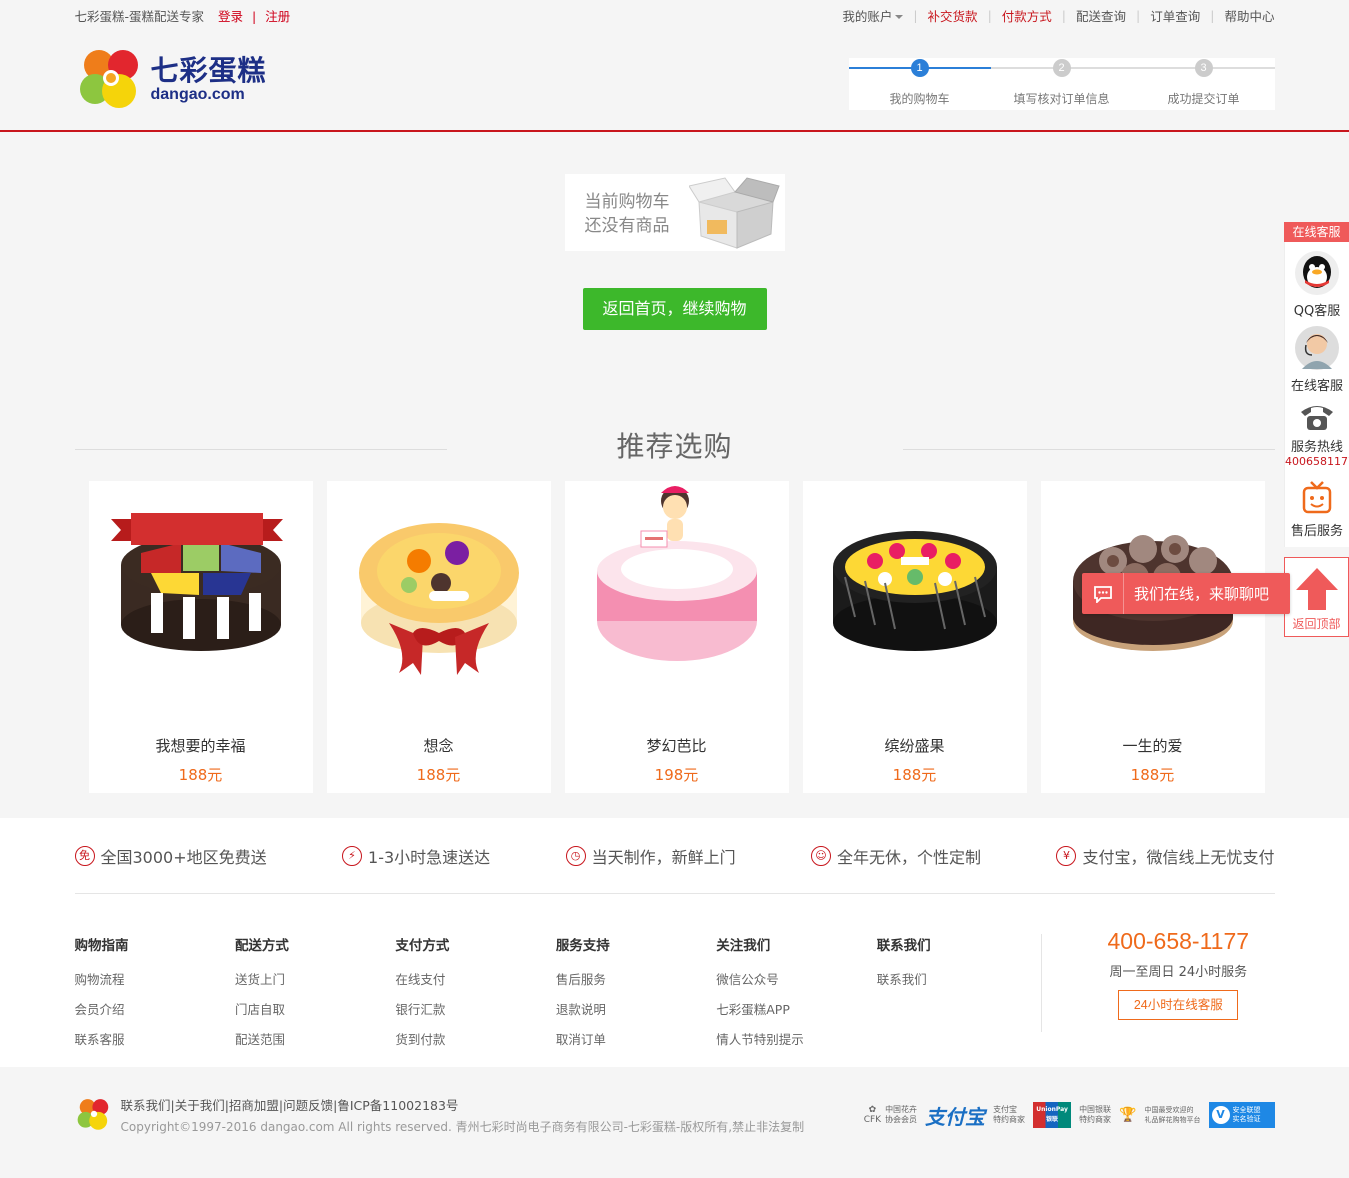 The height and width of the screenshot is (1178, 1349). Describe the element at coordinates (1317, 497) in the screenshot. I see `after-sales-icon` at that location.